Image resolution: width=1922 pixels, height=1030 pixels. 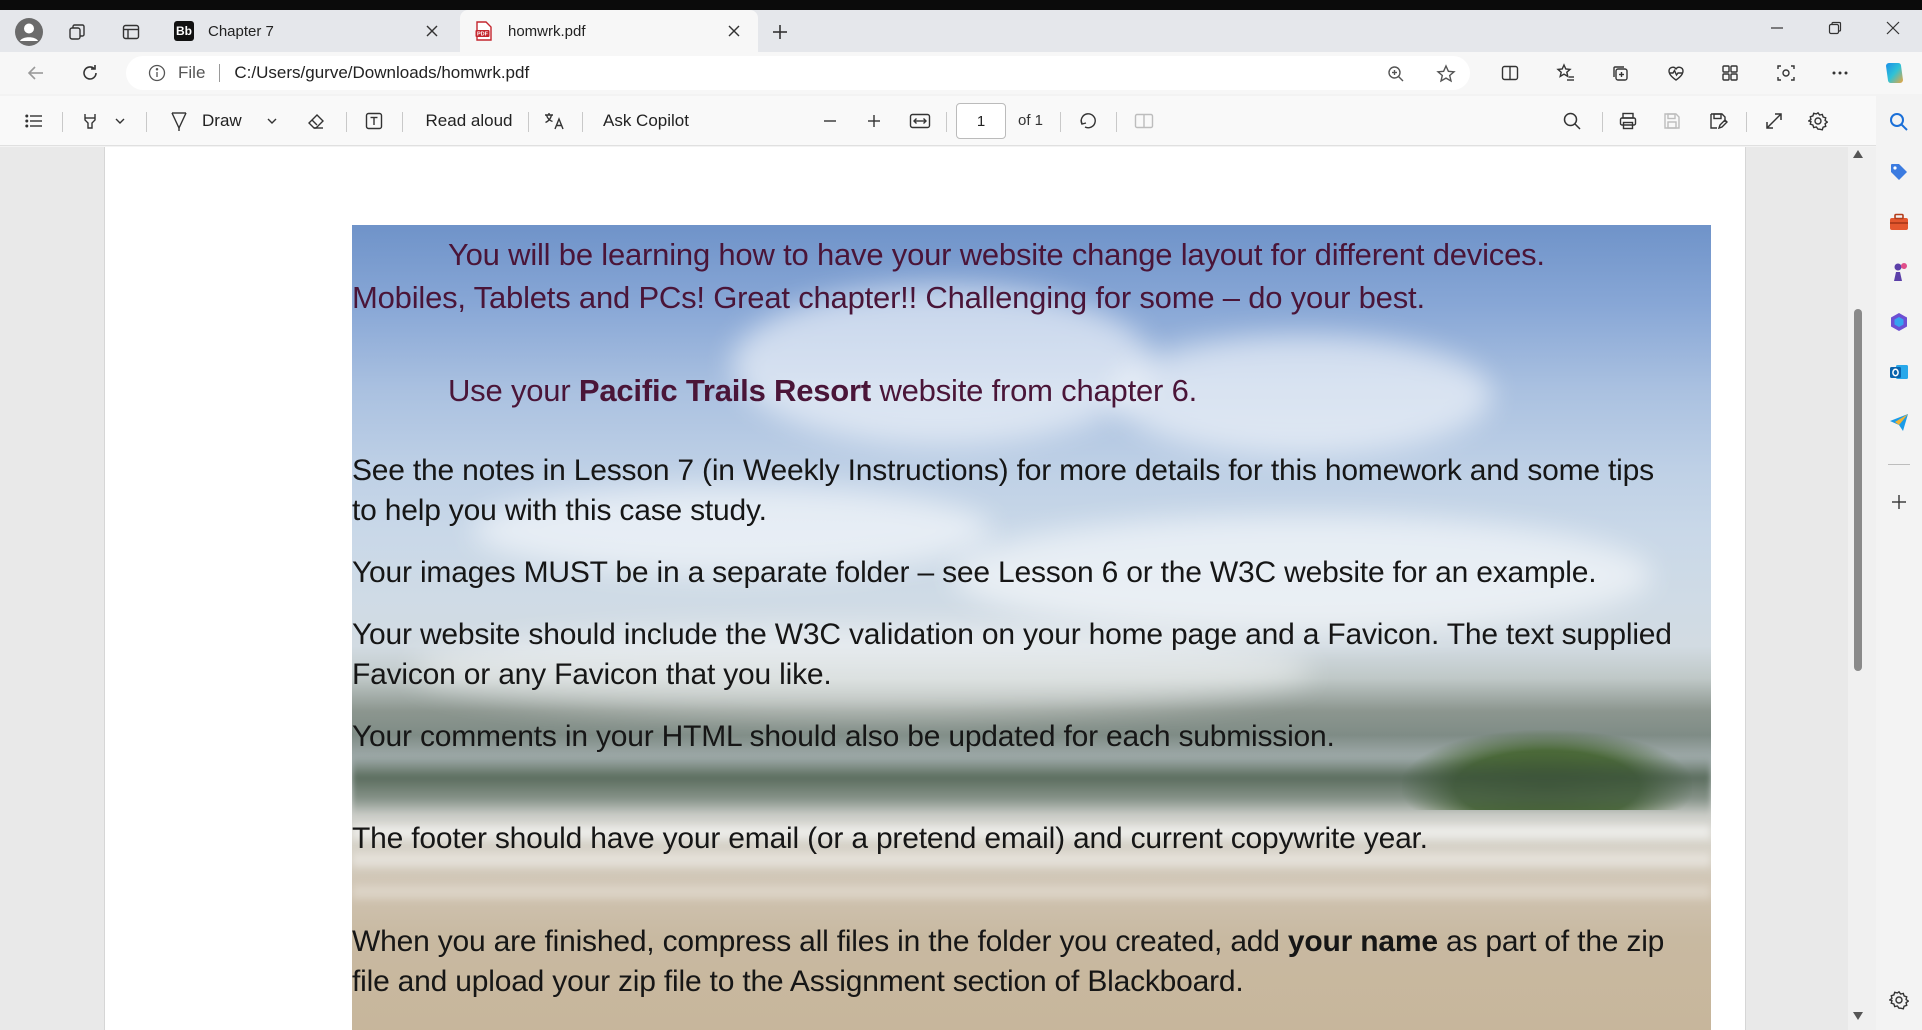 What do you see at coordinates (1676, 73) in the screenshot?
I see `browser-essentials-button` at bounding box center [1676, 73].